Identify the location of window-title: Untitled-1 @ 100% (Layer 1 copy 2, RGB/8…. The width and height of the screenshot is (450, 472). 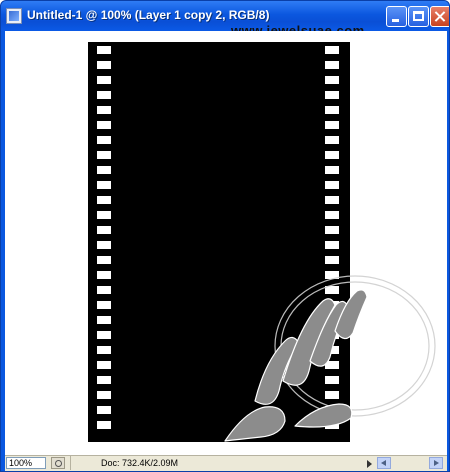
(148, 15).